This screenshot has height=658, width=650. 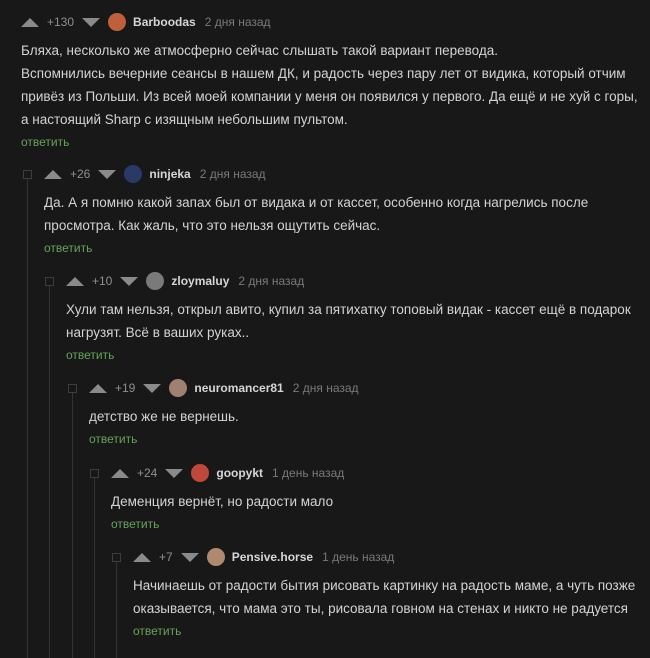 I want to click on comment-header: +7 Pensive.horse 1 день назад, so click(x=388, y=557).